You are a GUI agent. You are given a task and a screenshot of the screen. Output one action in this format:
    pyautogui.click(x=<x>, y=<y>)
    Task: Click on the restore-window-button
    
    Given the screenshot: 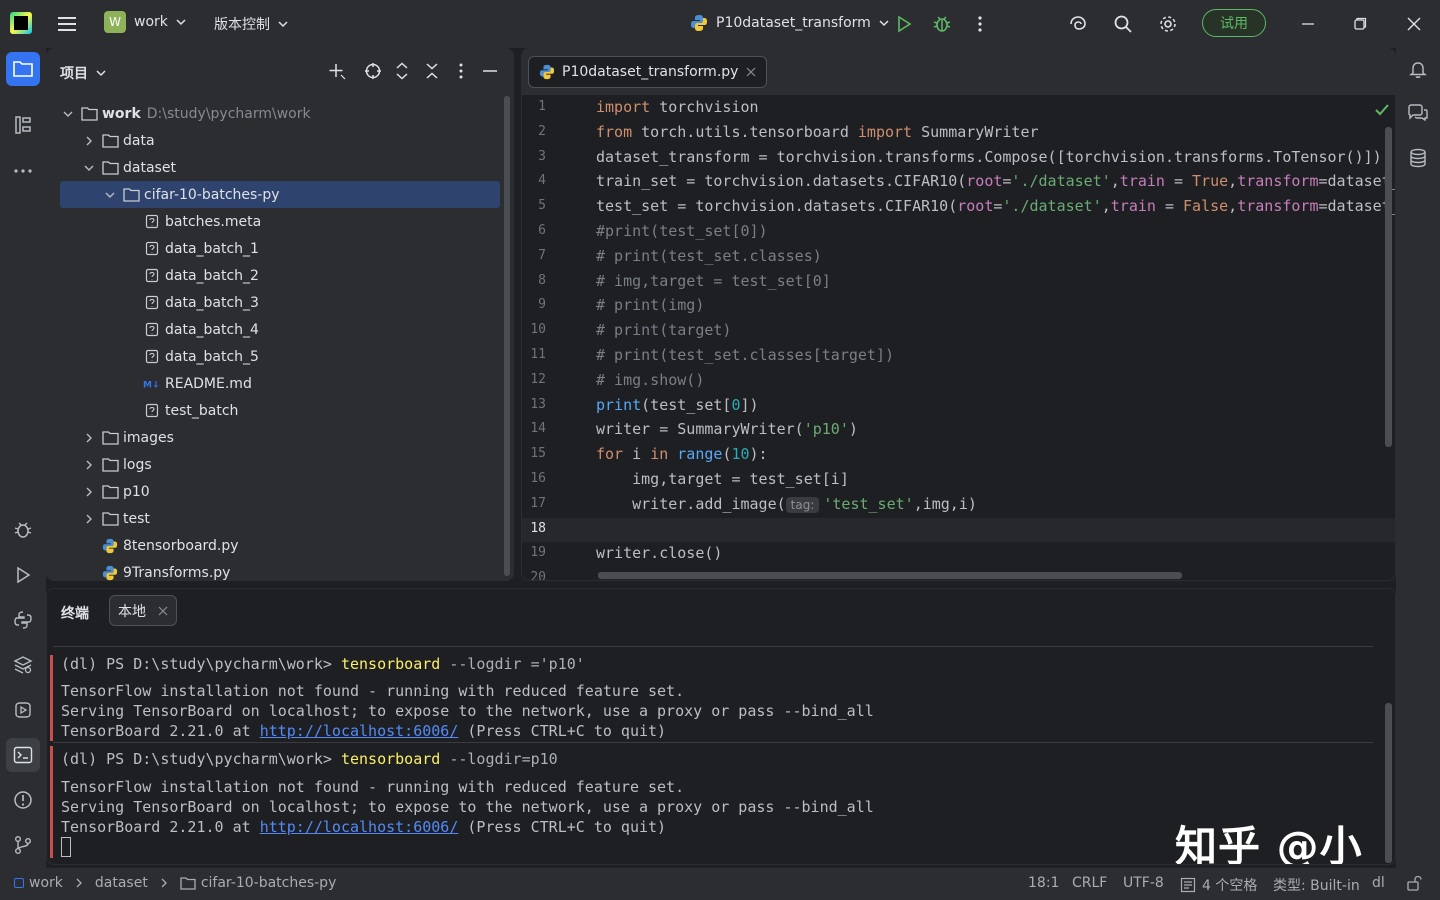 What is the action you would take?
    pyautogui.click(x=1360, y=24)
    